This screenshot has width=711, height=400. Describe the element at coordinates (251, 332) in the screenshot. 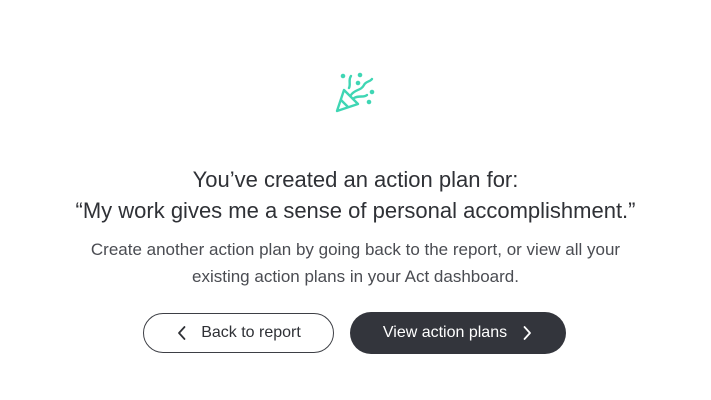

I see `back-to-report-label: Back to report` at that location.